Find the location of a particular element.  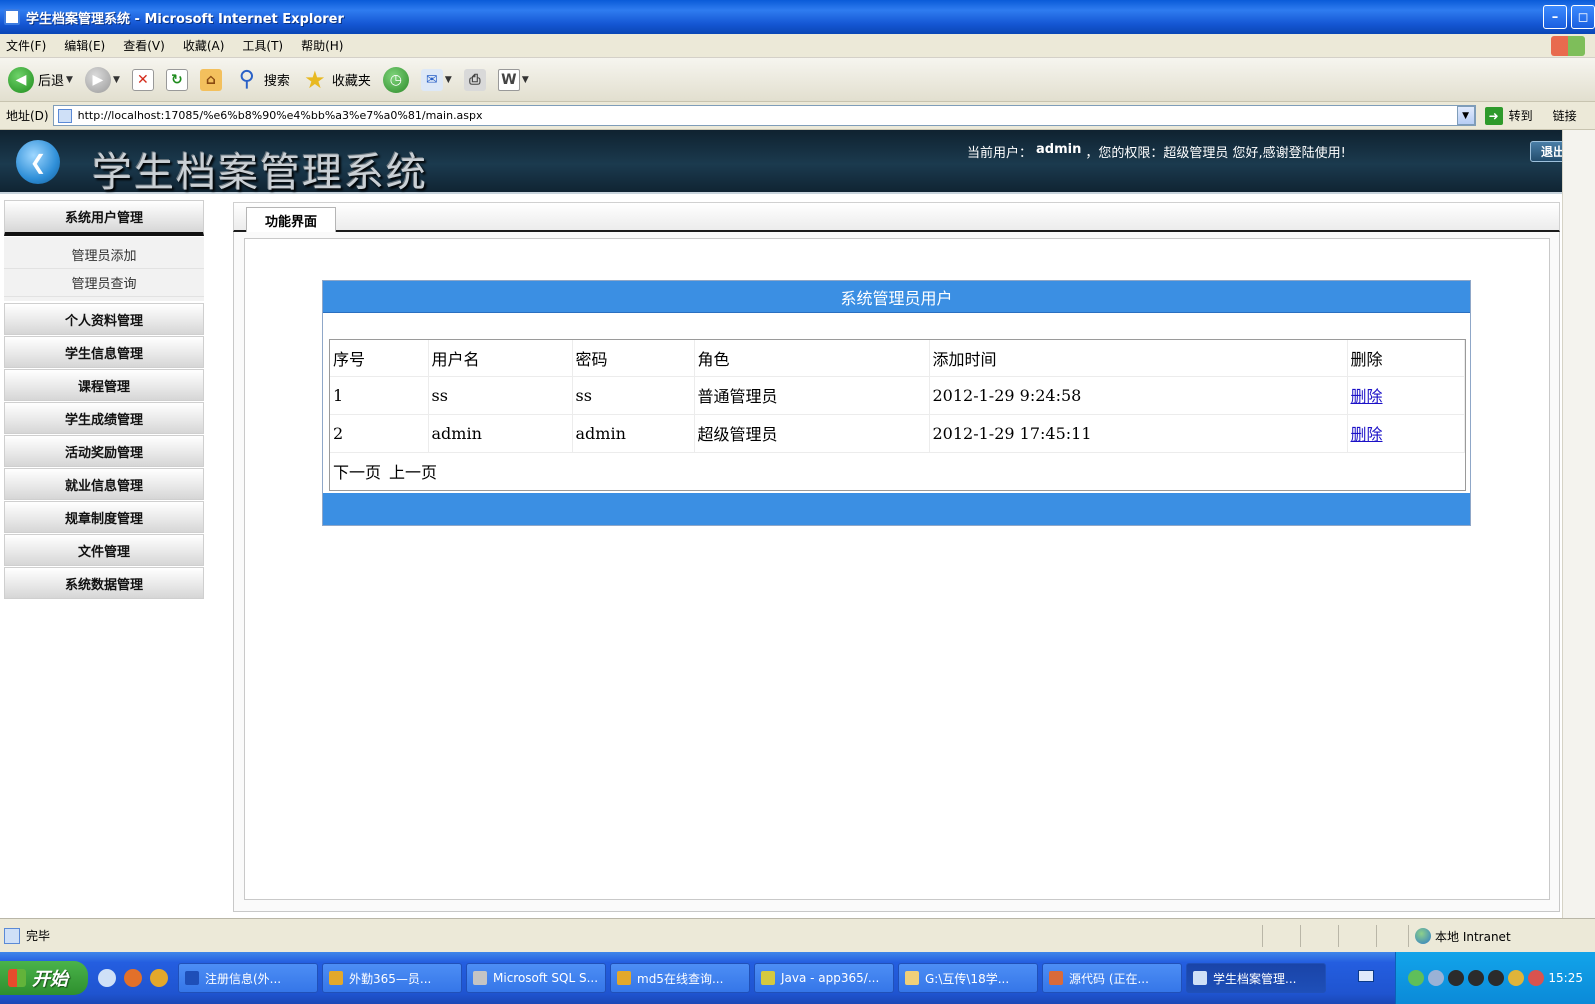

sidebar-section-system-data: 系统数据管理 is located at coordinates (104, 583).